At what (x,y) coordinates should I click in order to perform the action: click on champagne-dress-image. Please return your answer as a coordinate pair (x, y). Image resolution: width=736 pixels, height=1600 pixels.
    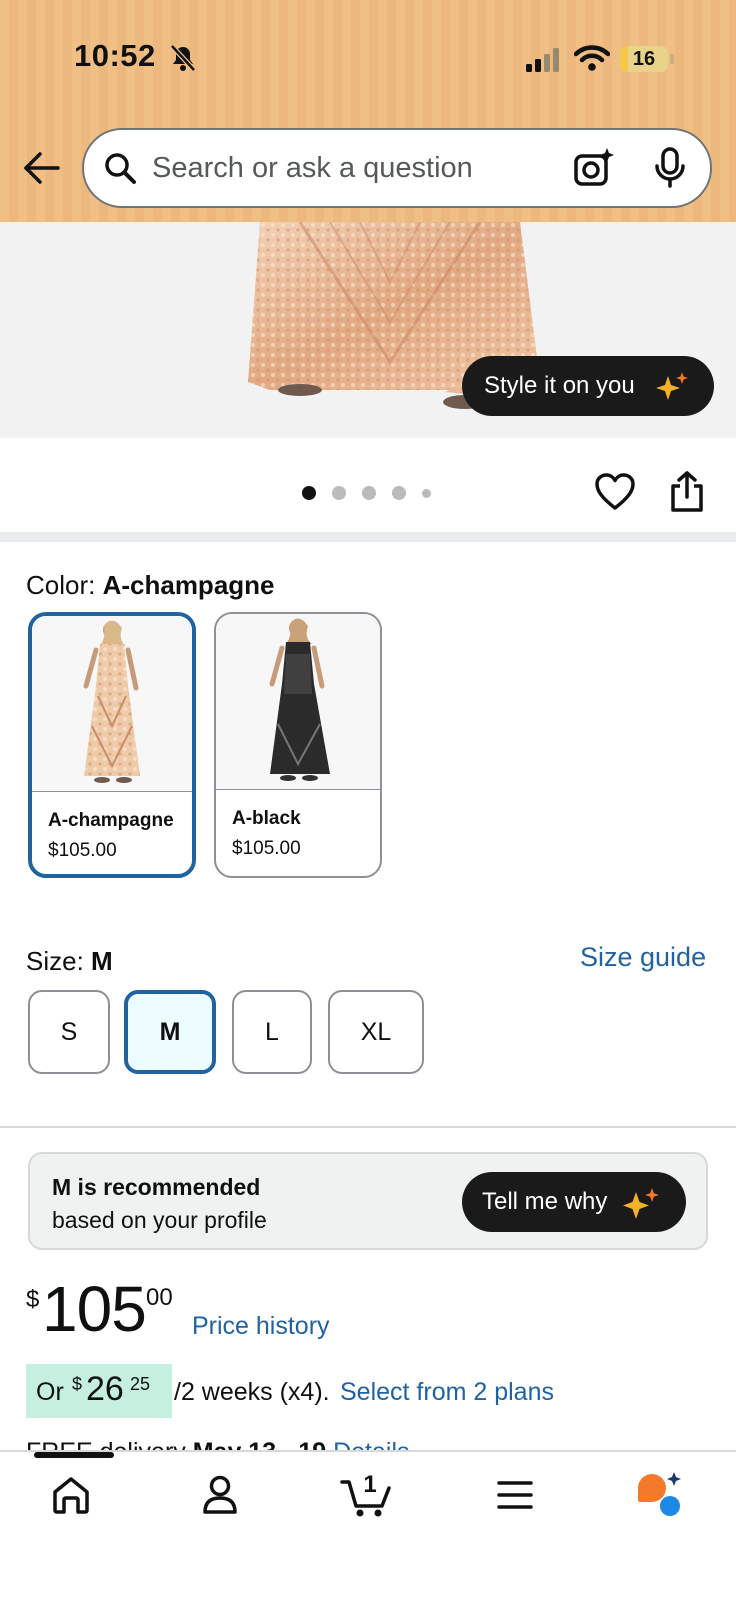
    Looking at the image, I should click on (111, 701).